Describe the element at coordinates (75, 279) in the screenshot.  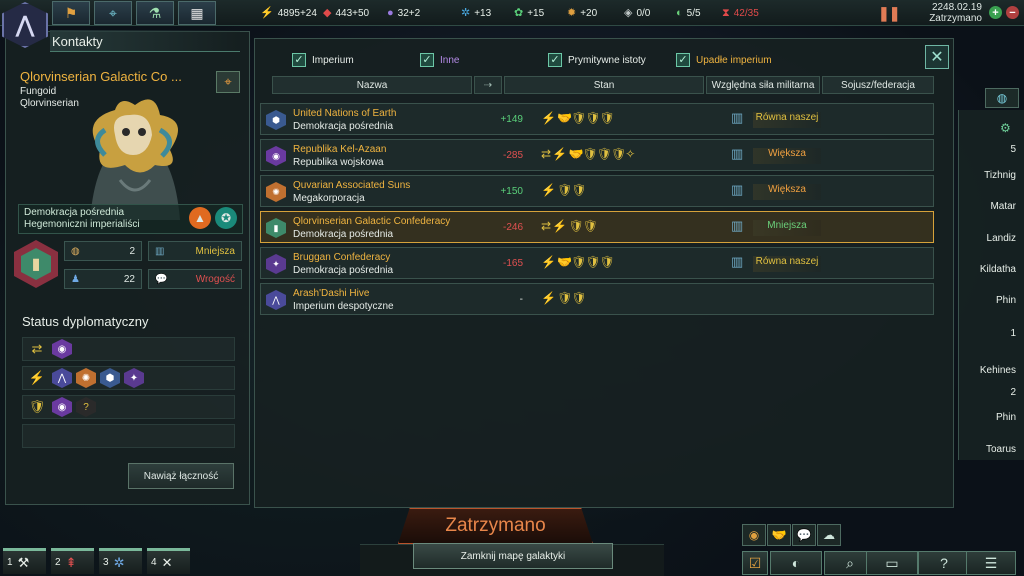
I see `pop-icon: ♟` at that location.